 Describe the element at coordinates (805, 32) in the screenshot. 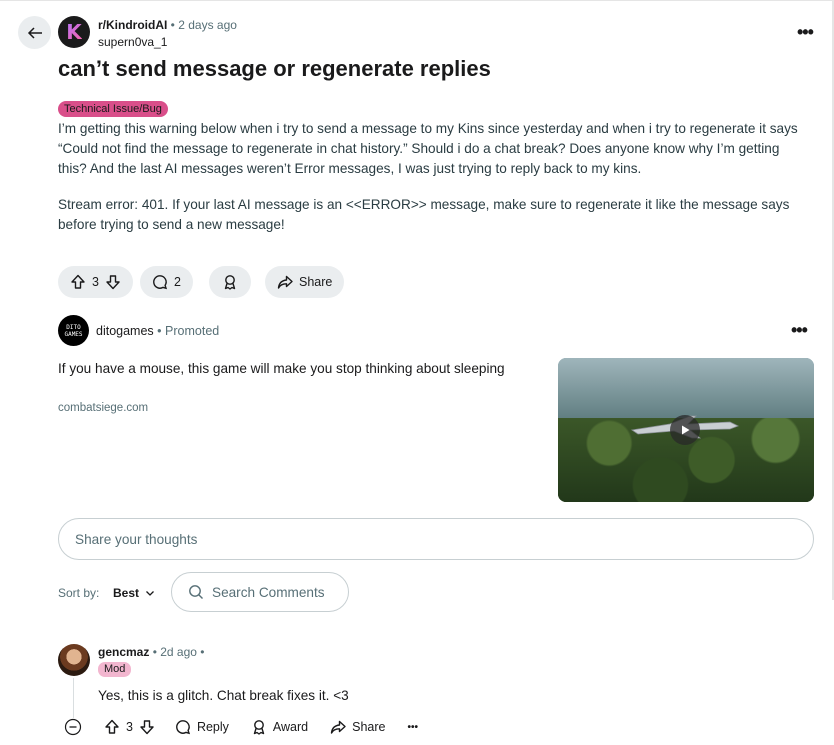

I see `post-more-options-icon: •••` at that location.